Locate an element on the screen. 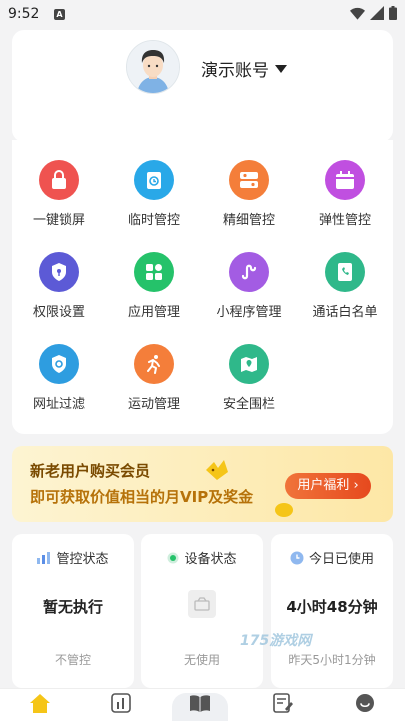  watermark: 175游戏网 is located at coordinates (276, 641).